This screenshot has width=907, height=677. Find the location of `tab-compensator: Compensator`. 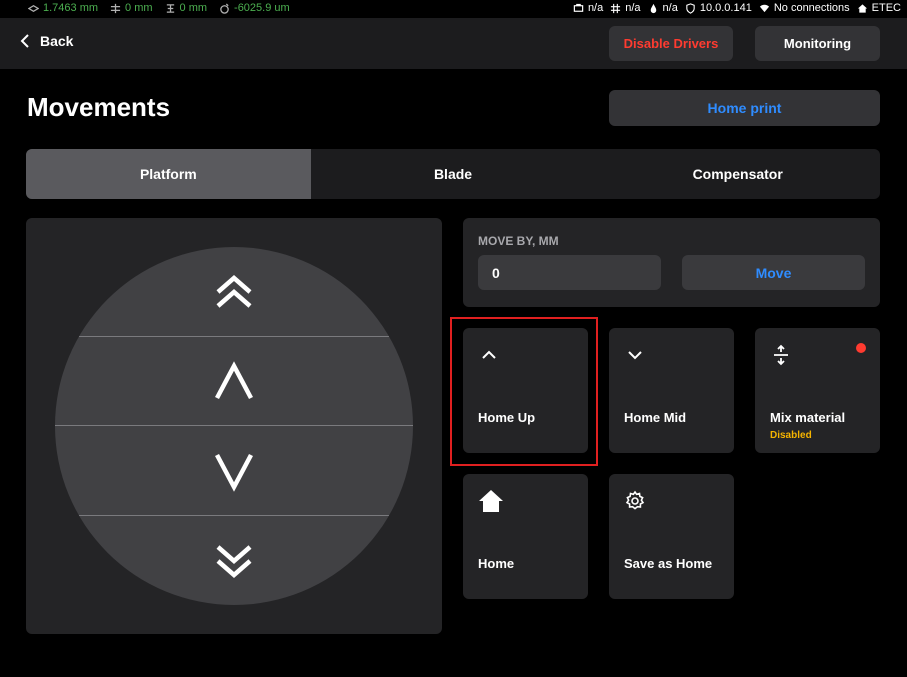

tab-compensator: Compensator is located at coordinates (737, 174).